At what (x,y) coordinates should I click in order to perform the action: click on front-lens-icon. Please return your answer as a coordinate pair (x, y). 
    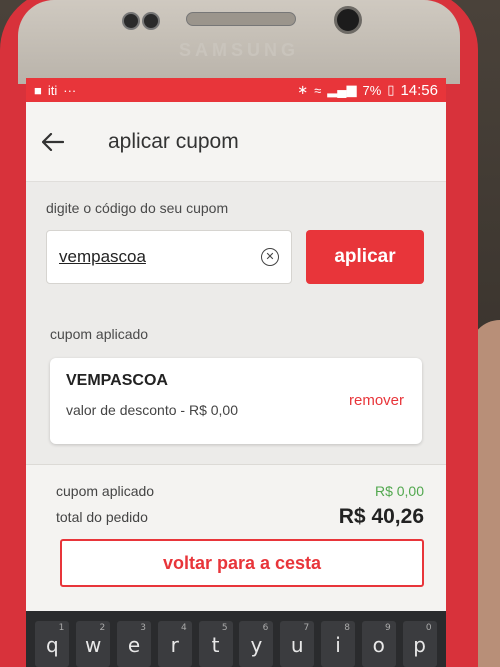
    Looking at the image, I should click on (348, 20).